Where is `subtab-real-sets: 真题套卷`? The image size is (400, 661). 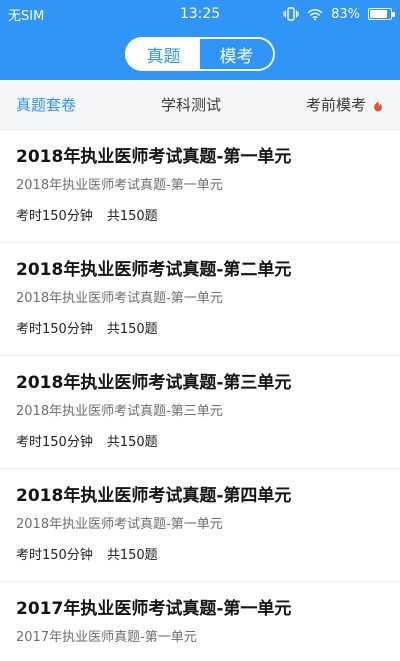 subtab-real-sets: 真题套卷 is located at coordinates (46, 104).